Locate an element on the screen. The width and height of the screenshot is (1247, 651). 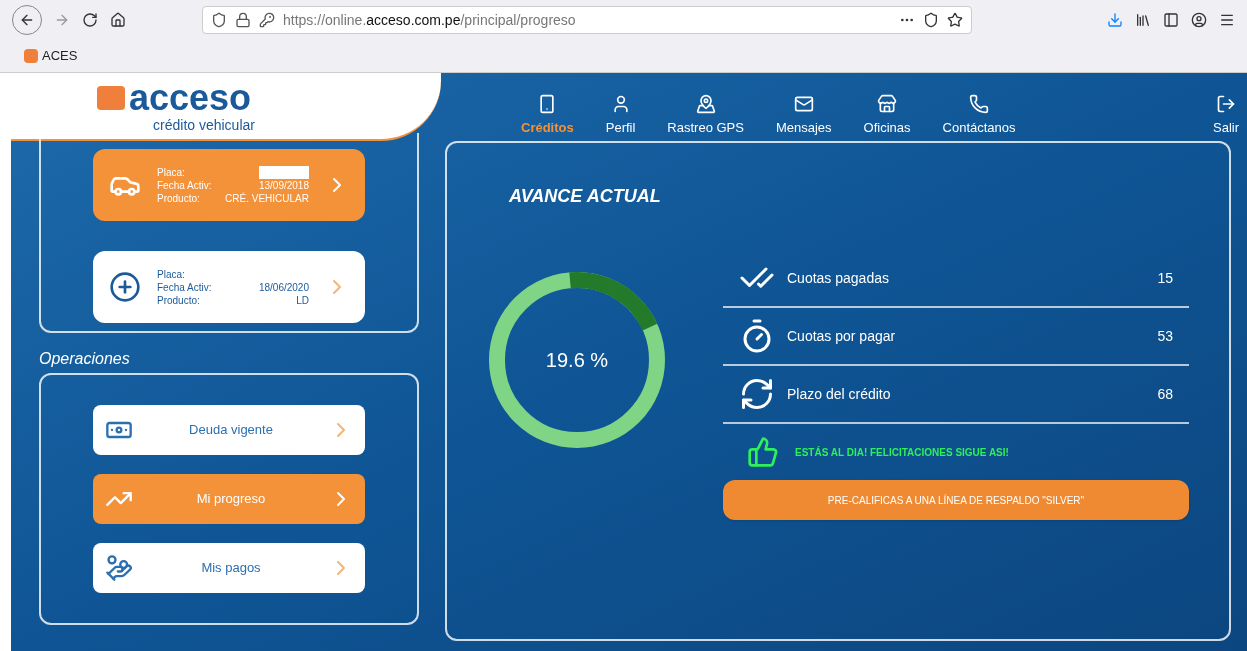
nav-tab: Rastreo GPS is located at coordinates (705, 115).